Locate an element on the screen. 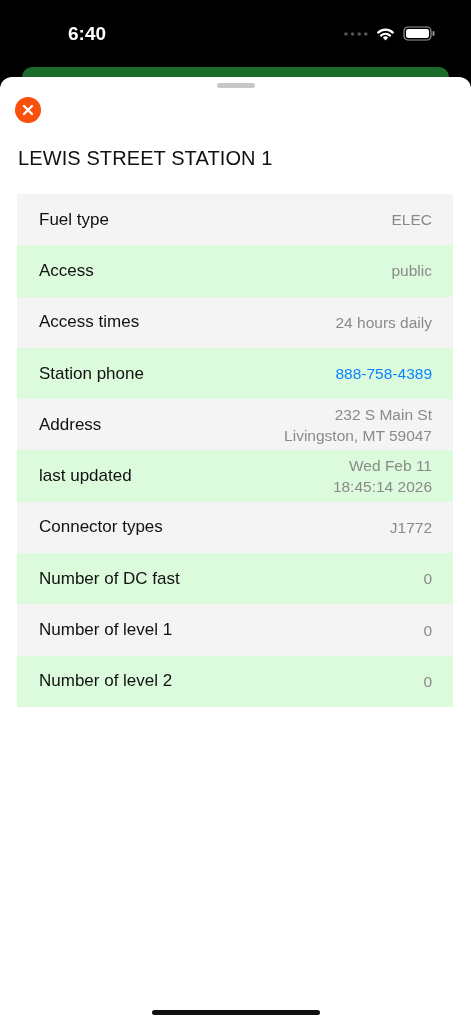 The width and height of the screenshot is (471, 1024). row-value: public is located at coordinates (411, 271).